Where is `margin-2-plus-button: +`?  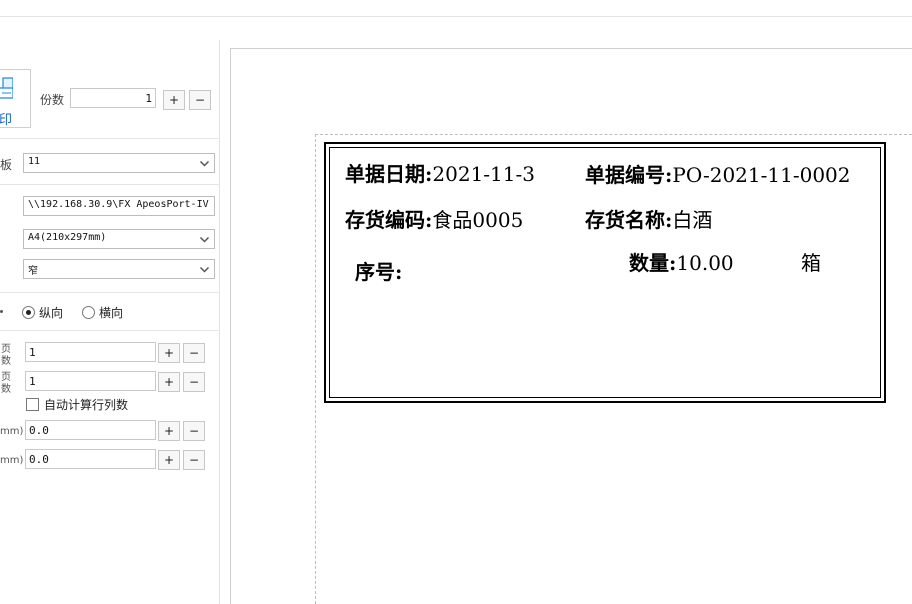
margin-2-plus-button: + is located at coordinates (169, 460).